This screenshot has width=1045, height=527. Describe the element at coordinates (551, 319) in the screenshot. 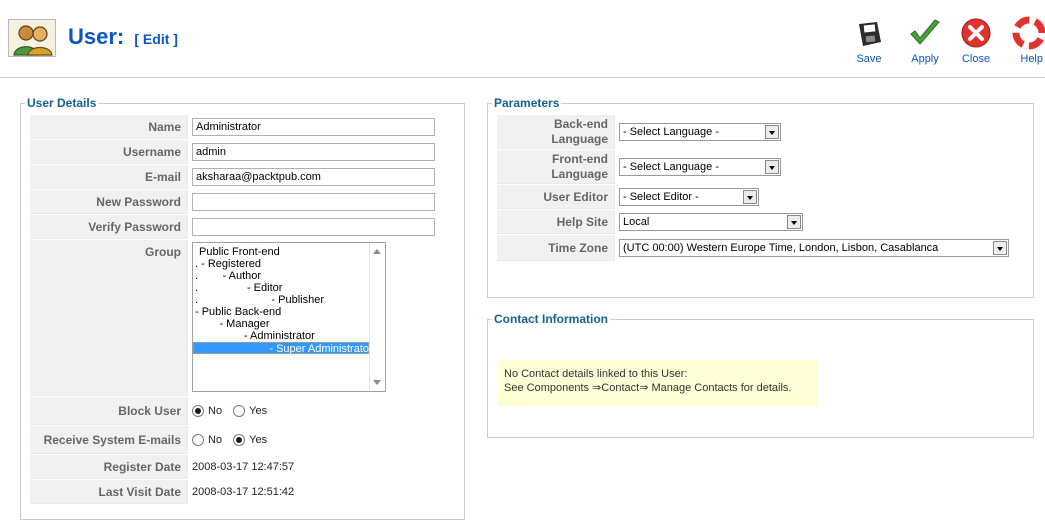

I see `contact-information-legend: Contact Information` at that location.